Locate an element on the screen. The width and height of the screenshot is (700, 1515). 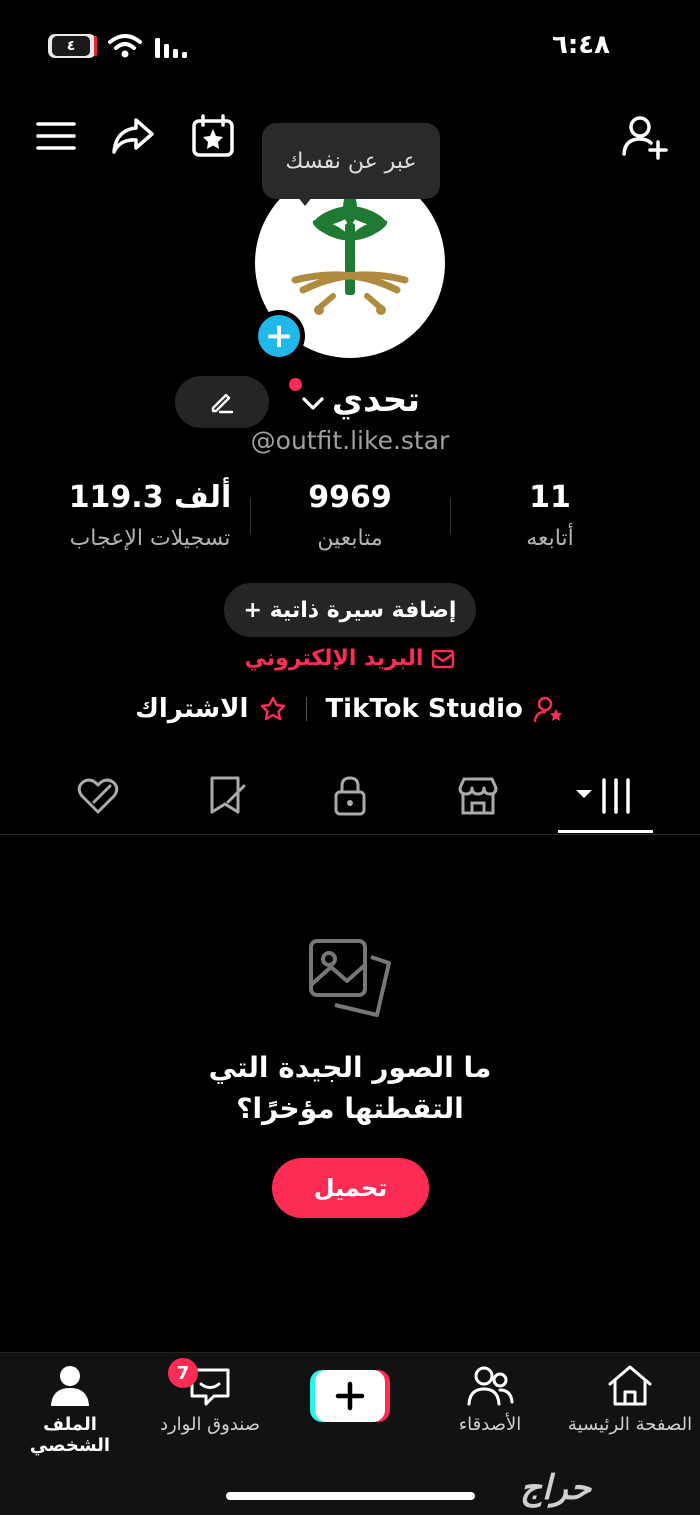
nav-friends-label: الأصدقاء is located at coordinates (490, 1424).